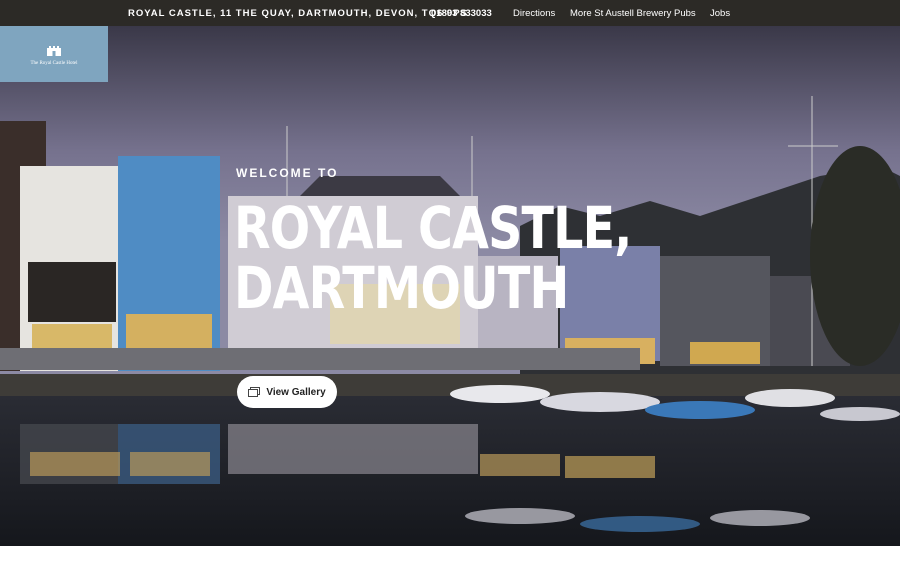 Image resolution: width=900 pixels, height=568 pixels. Describe the element at coordinates (296, 392) in the screenshot. I see `view-gallery-label: View Gallery` at that location.